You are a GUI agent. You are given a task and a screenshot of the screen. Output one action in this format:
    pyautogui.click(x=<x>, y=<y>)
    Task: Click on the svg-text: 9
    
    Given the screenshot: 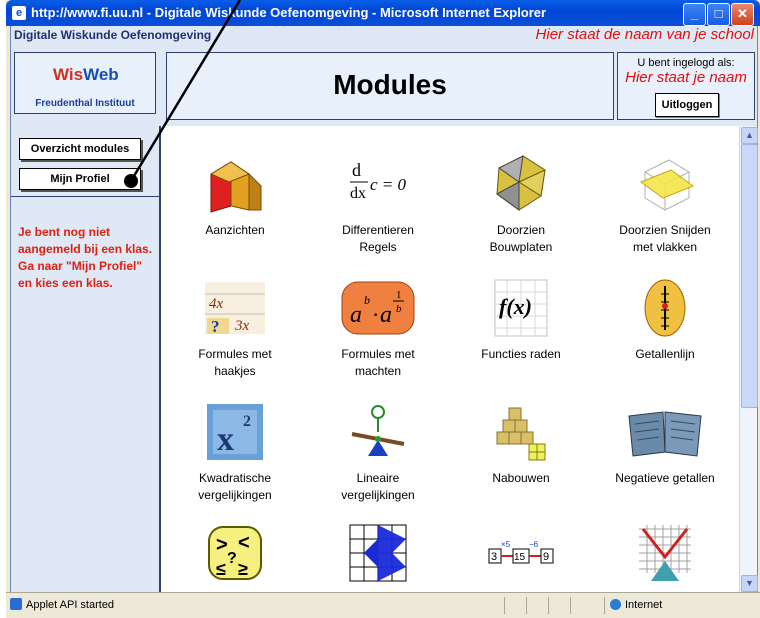 What is the action you would take?
    pyautogui.click(x=546, y=557)
    